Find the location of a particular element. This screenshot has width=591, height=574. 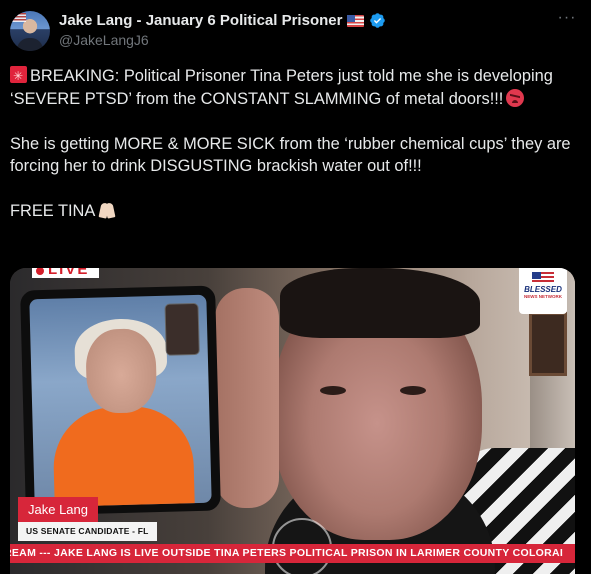

video-phone-device is located at coordinates (120, 400).